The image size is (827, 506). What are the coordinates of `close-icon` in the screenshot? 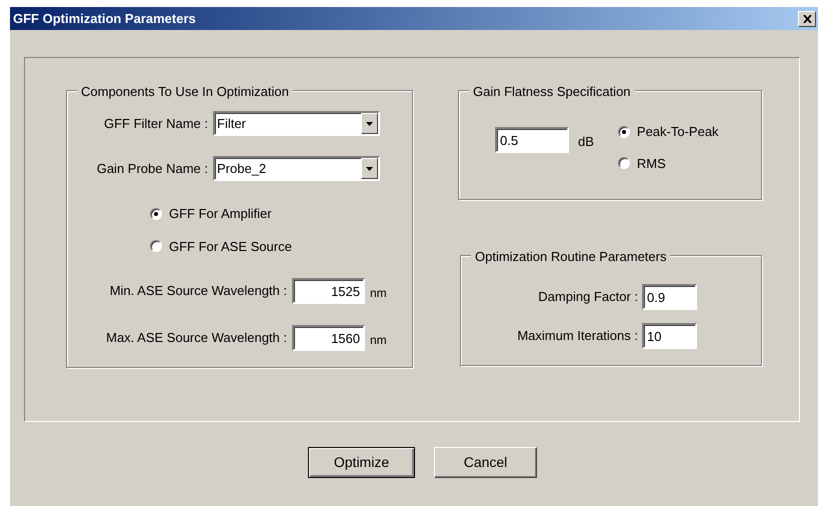 It's located at (807, 18).